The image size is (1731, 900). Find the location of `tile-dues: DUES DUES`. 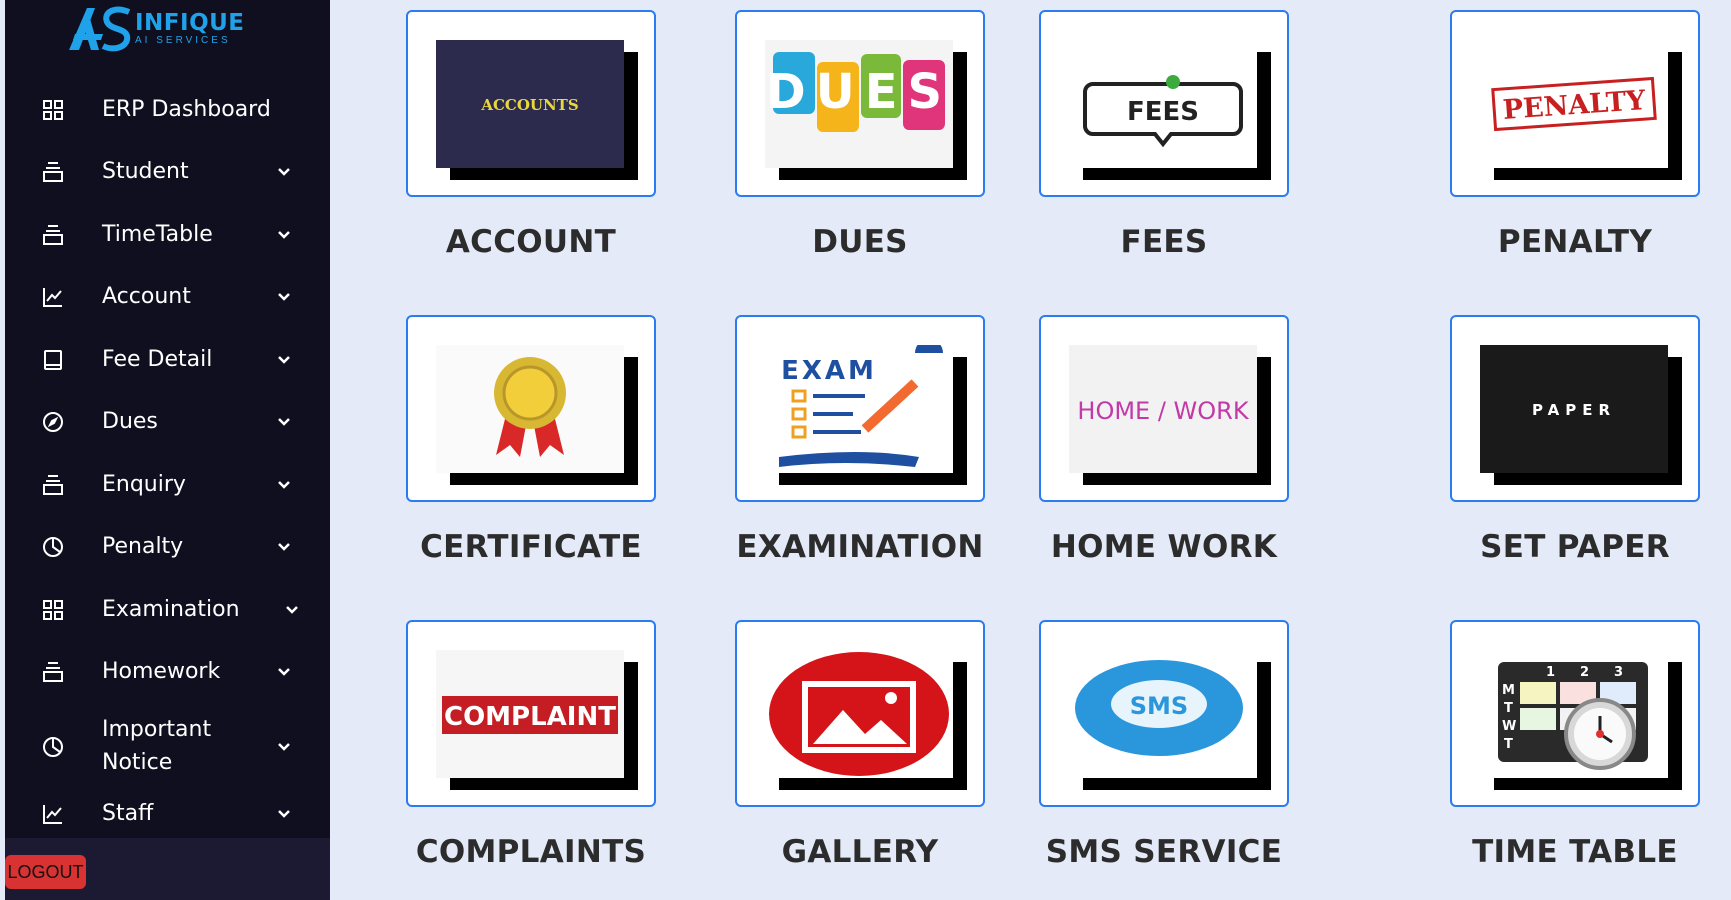

tile-dues: DUES DUES is located at coordinates (860, 135).